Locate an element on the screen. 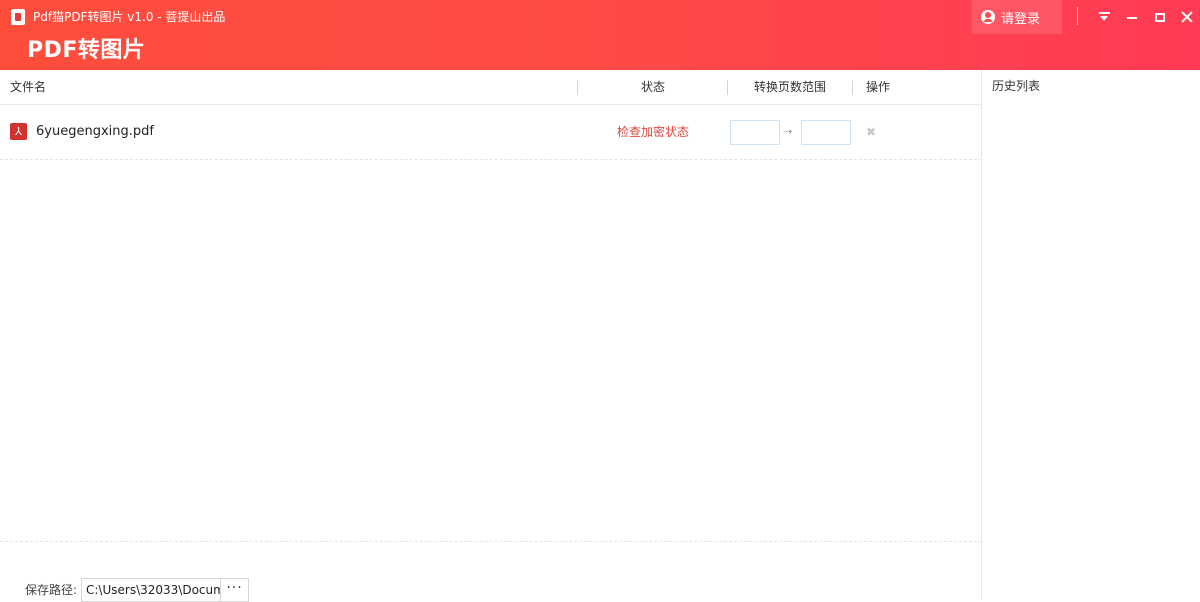  pdf-app-icon is located at coordinates (18, 17).